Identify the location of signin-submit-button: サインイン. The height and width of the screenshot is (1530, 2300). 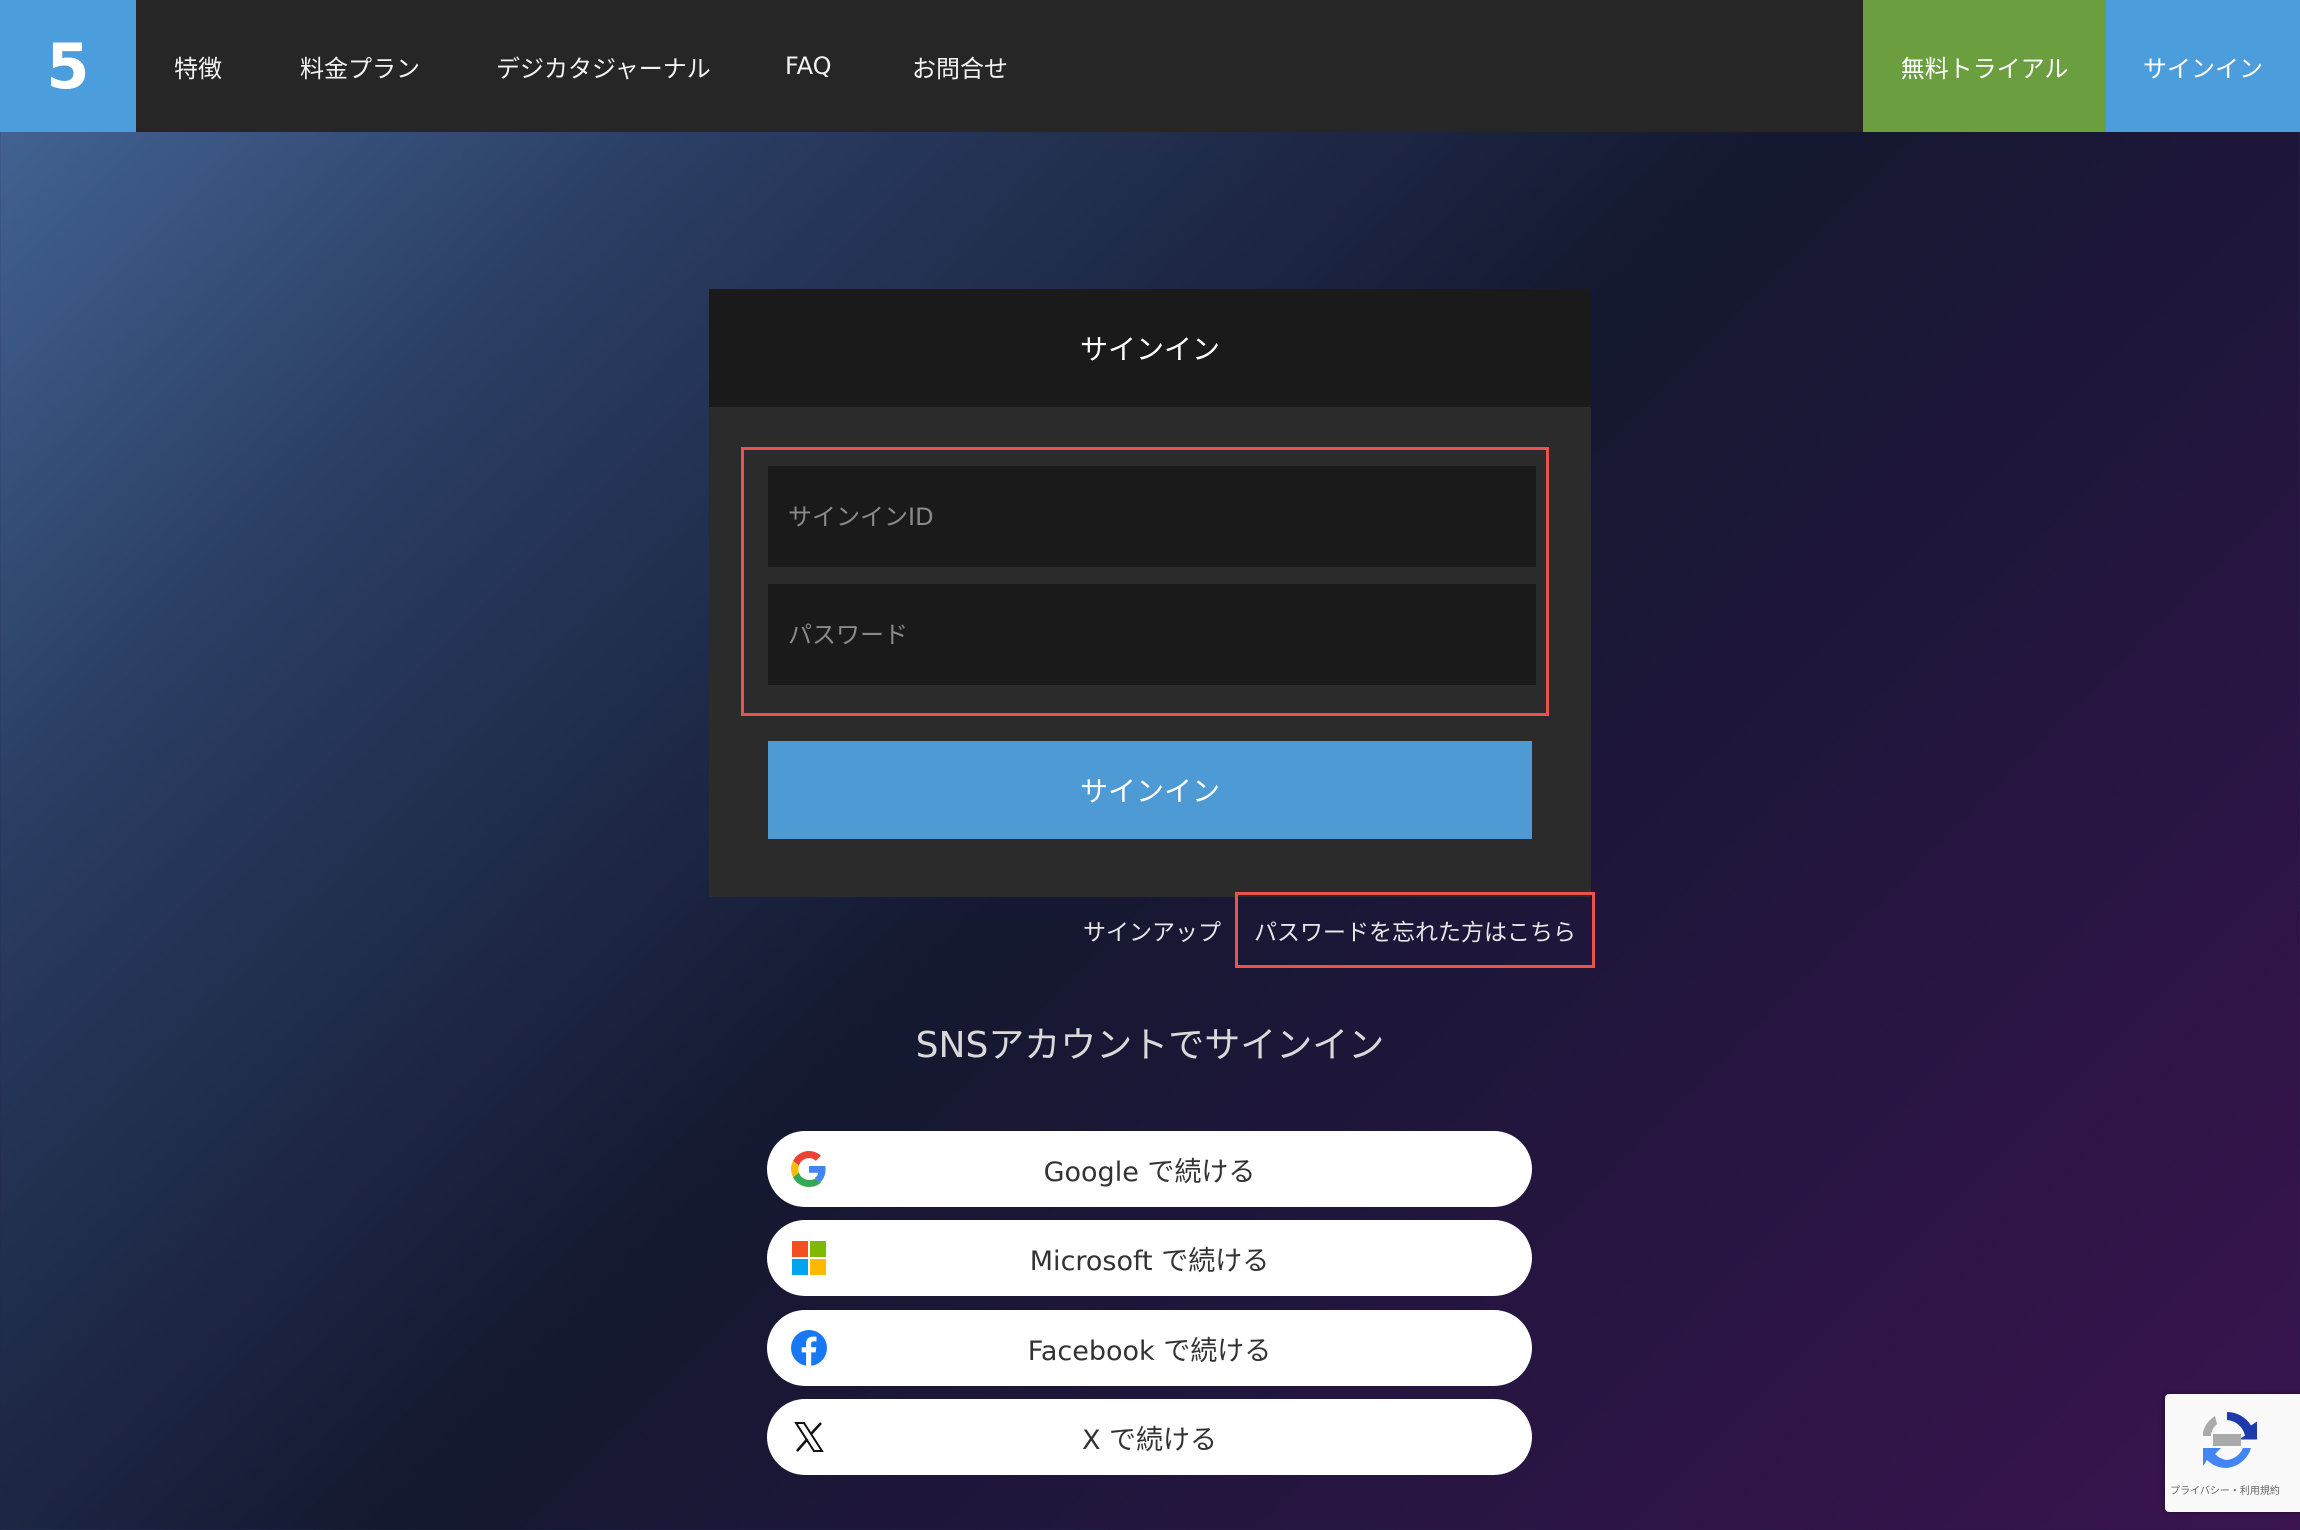
(1150, 790).